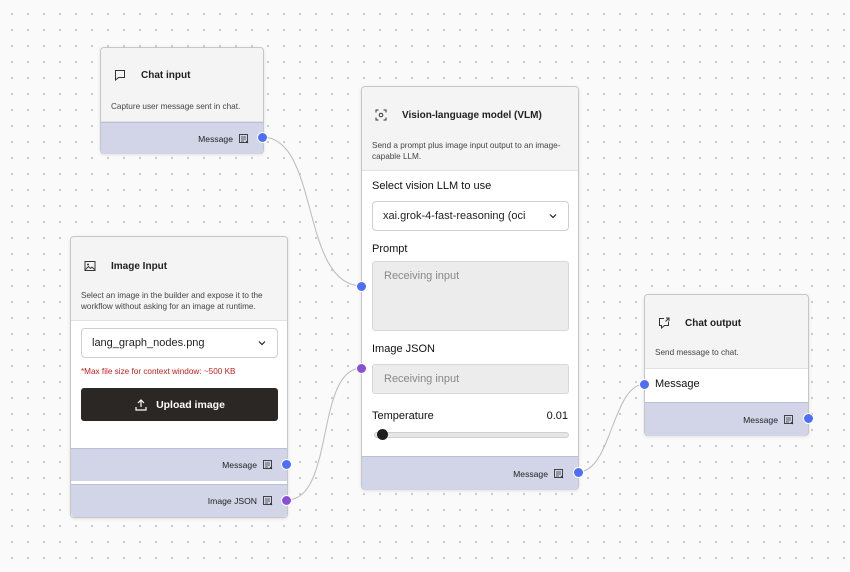 The height and width of the screenshot is (572, 850). I want to click on chat-export-icon, so click(664, 323).